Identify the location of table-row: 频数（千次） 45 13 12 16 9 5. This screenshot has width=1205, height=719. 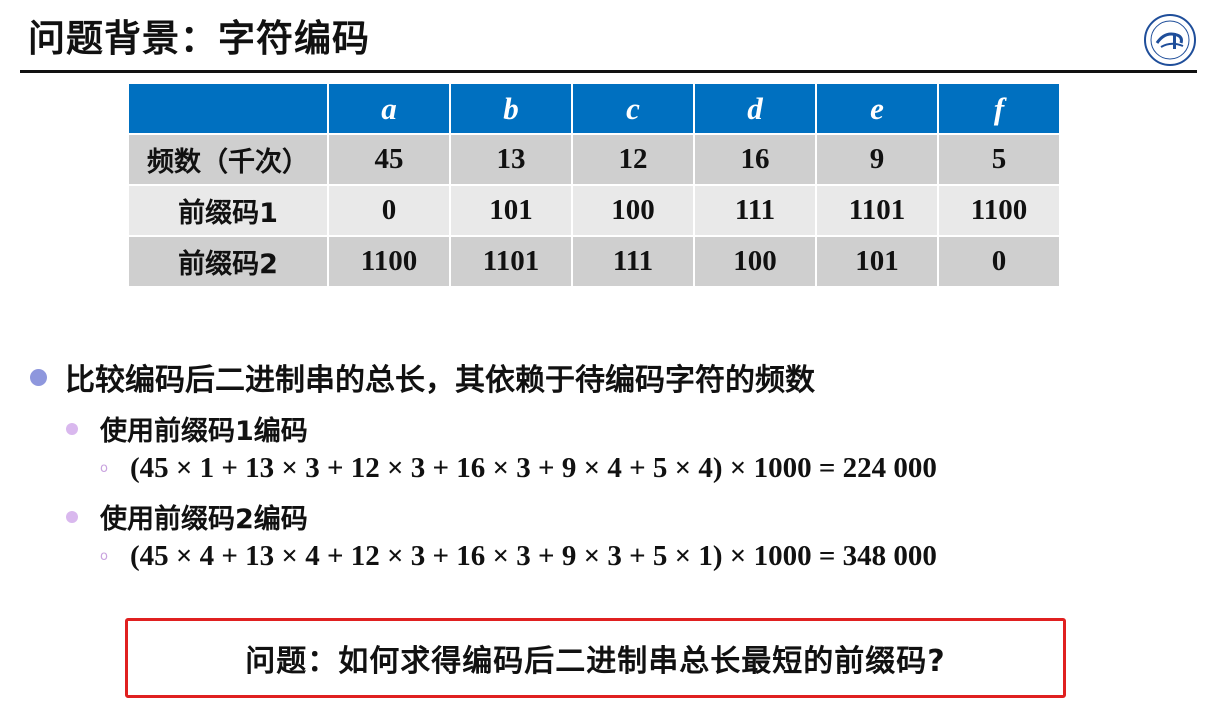
(594, 159).